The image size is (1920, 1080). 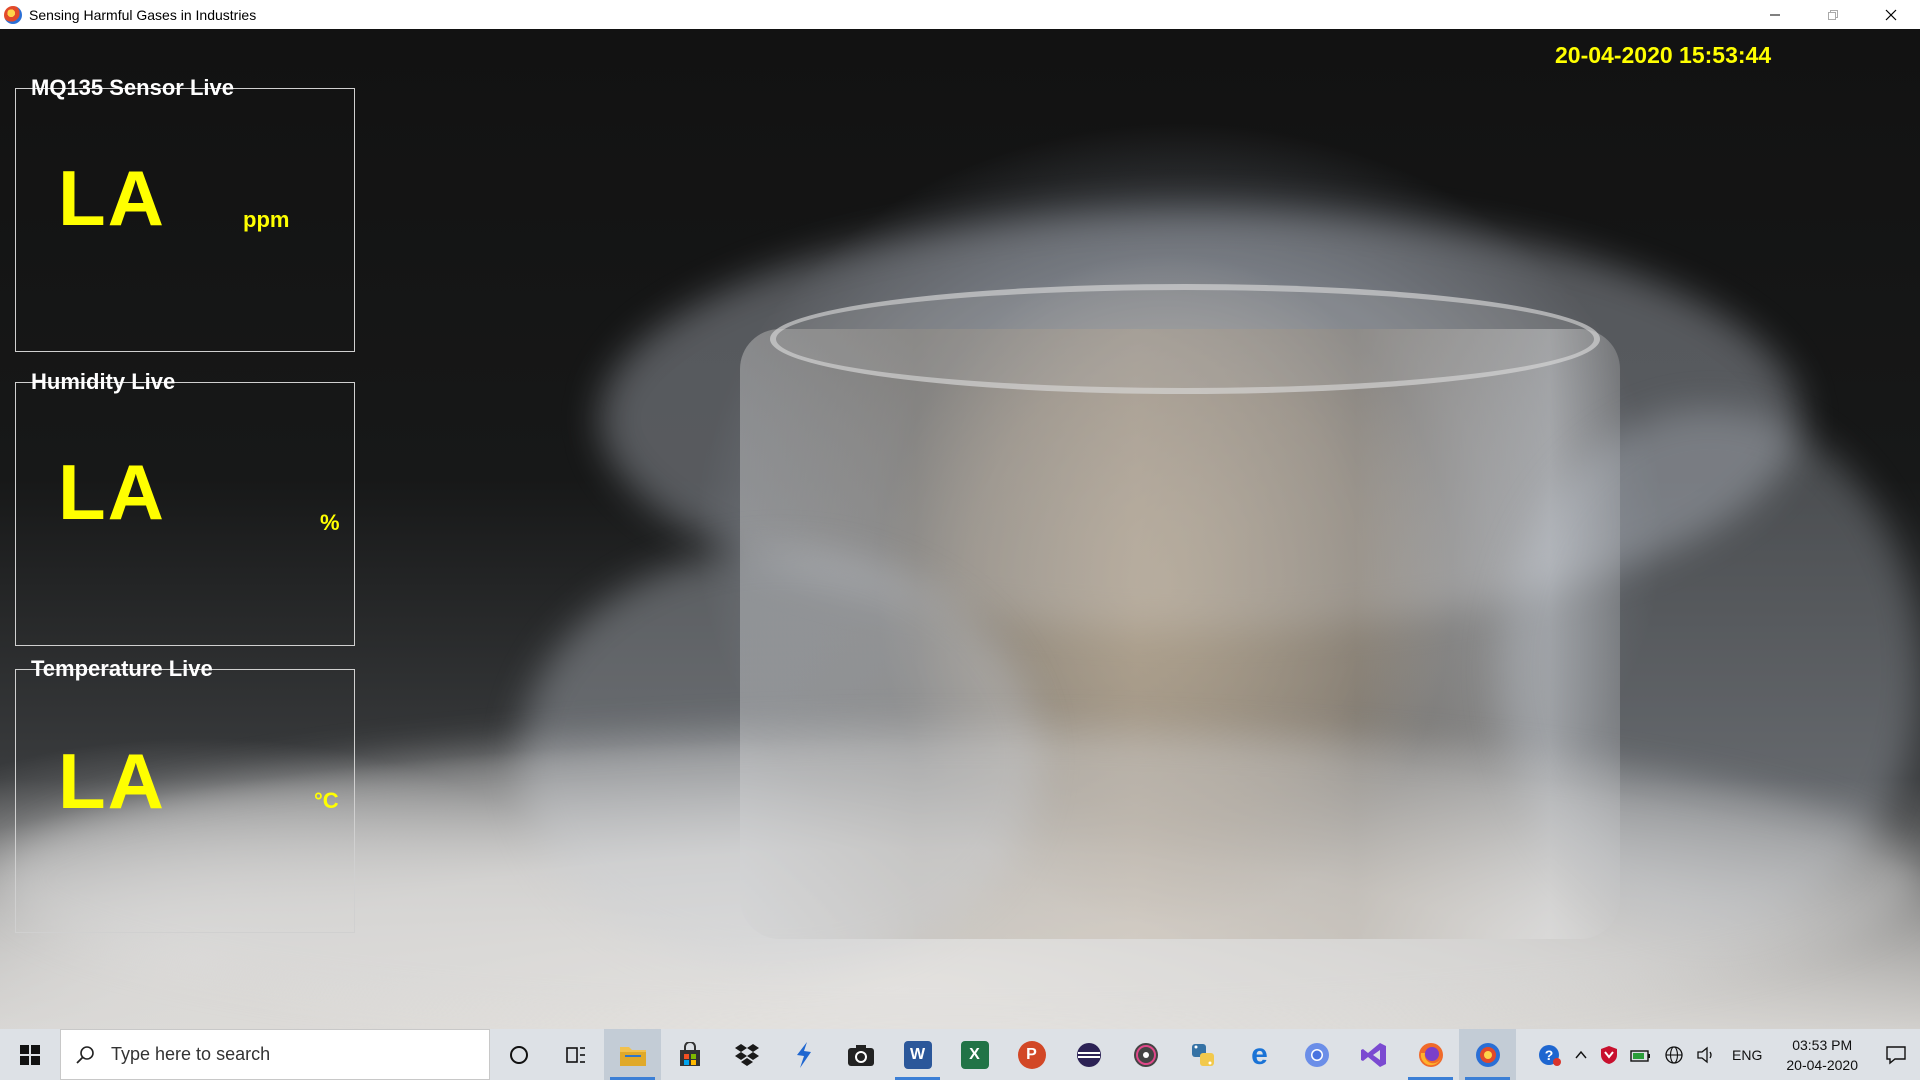 I want to click on file-explorer-button, so click(x=632, y=1054).